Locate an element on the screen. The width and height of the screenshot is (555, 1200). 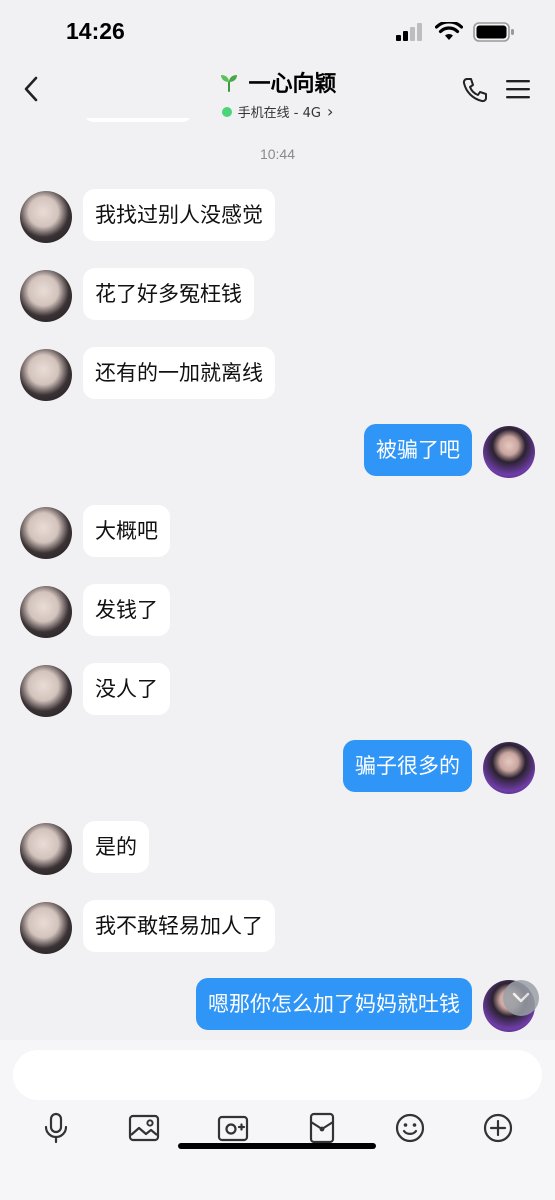
red-packet-icon is located at coordinates (322, 1128).